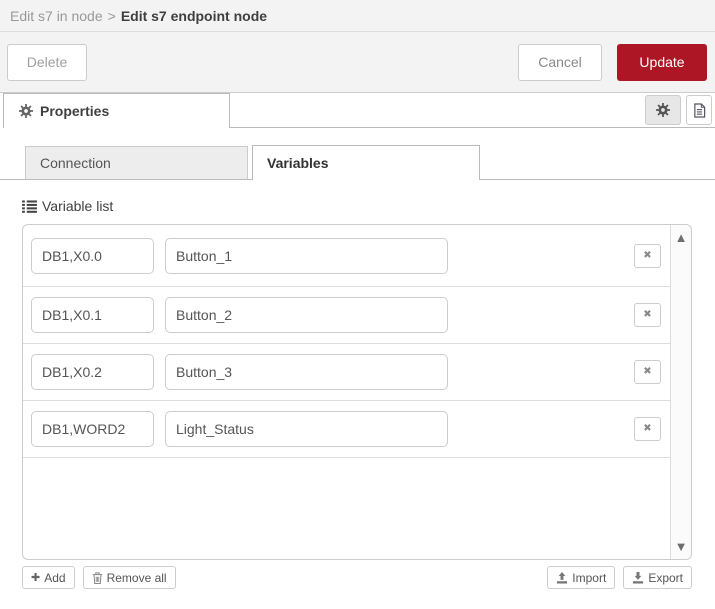 This screenshot has width=715, height=609. What do you see at coordinates (56, 16) in the screenshot?
I see `breadcrumb-parent: Edit s7 in node` at bounding box center [56, 16].